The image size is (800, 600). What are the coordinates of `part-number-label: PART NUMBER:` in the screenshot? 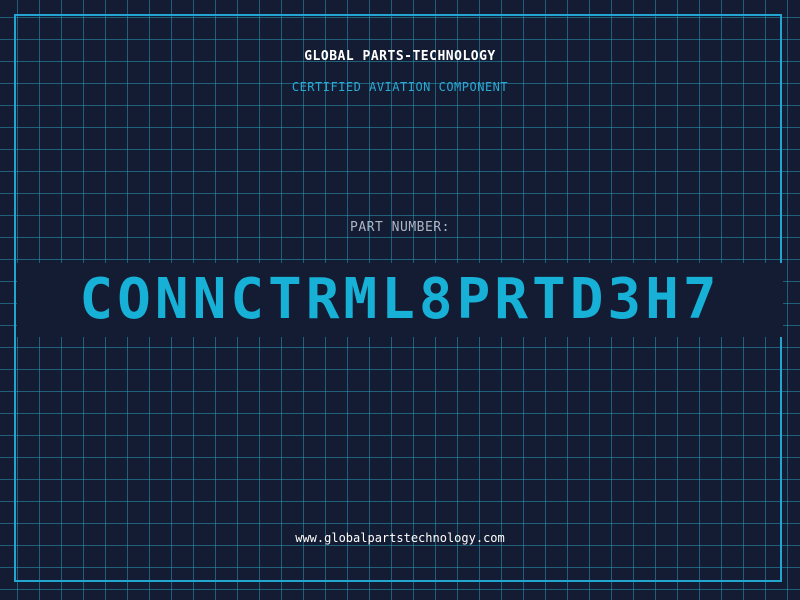 It's located at (400, 227).